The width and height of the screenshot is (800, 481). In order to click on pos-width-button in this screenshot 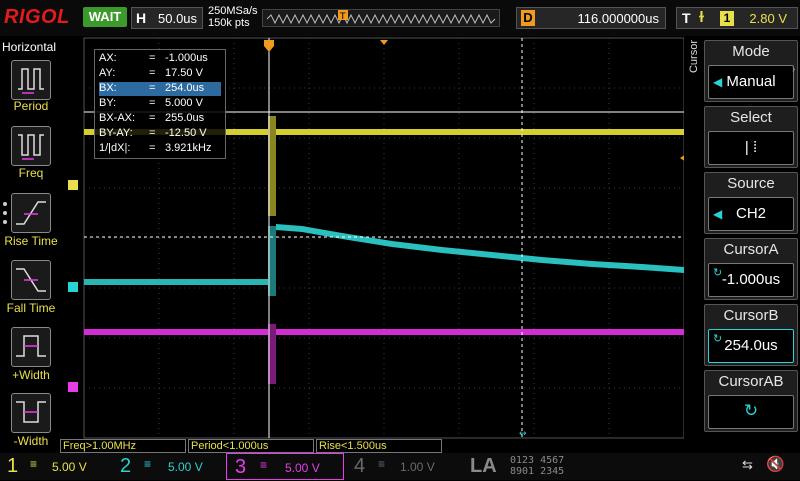, I will do `click(31, 347)`.